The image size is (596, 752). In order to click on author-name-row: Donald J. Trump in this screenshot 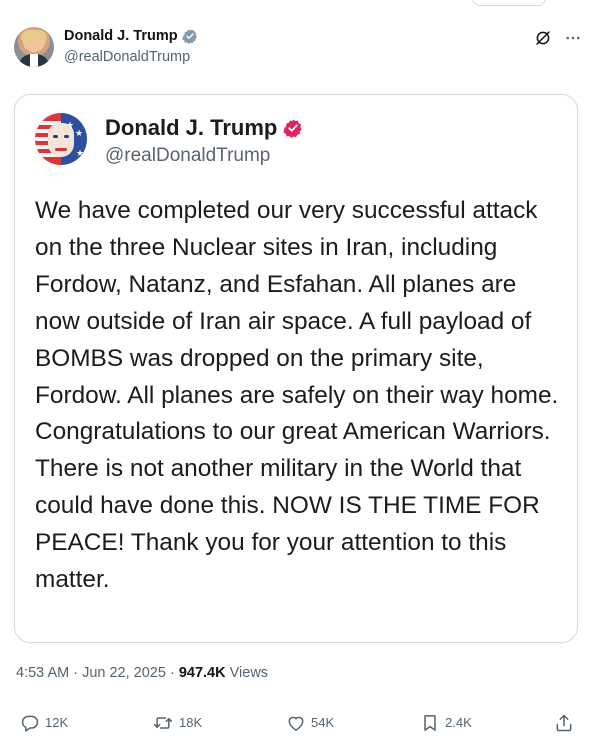, I will do `click(131, 36)`.